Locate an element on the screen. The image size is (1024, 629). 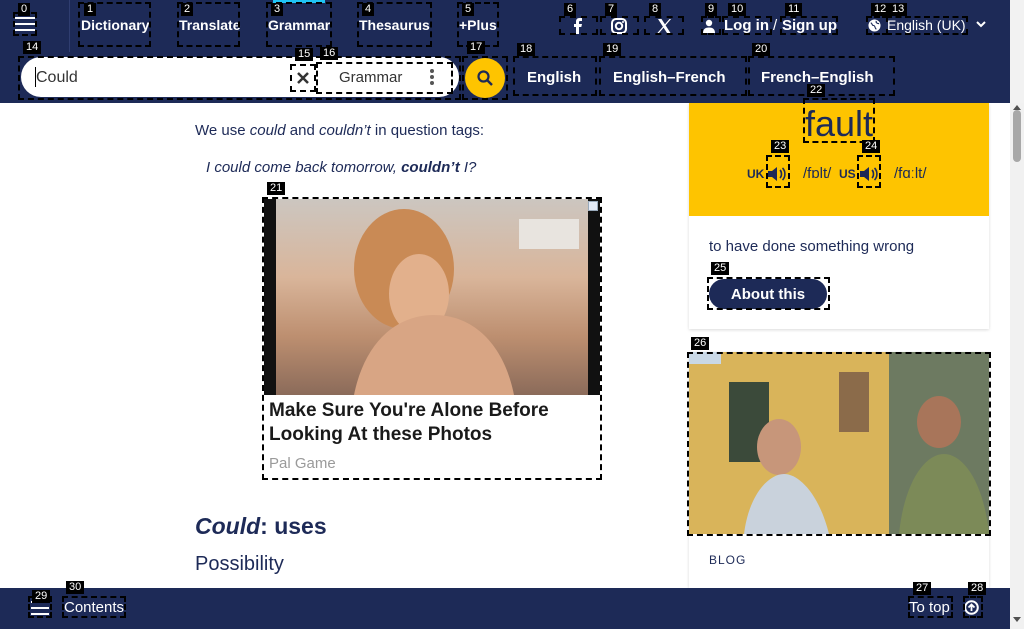
marker-label: 24 is located at coordinates (871, 146).